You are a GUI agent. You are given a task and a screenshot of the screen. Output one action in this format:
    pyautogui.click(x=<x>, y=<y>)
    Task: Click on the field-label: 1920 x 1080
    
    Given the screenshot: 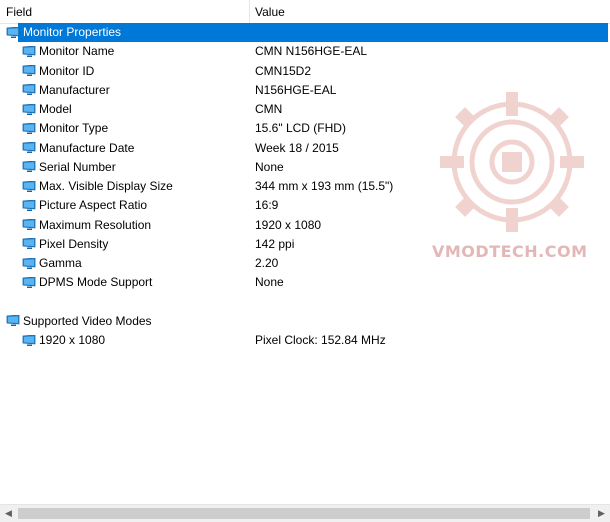 What is the action you would take?
    pyautogui.click(x=72, y=340)
    